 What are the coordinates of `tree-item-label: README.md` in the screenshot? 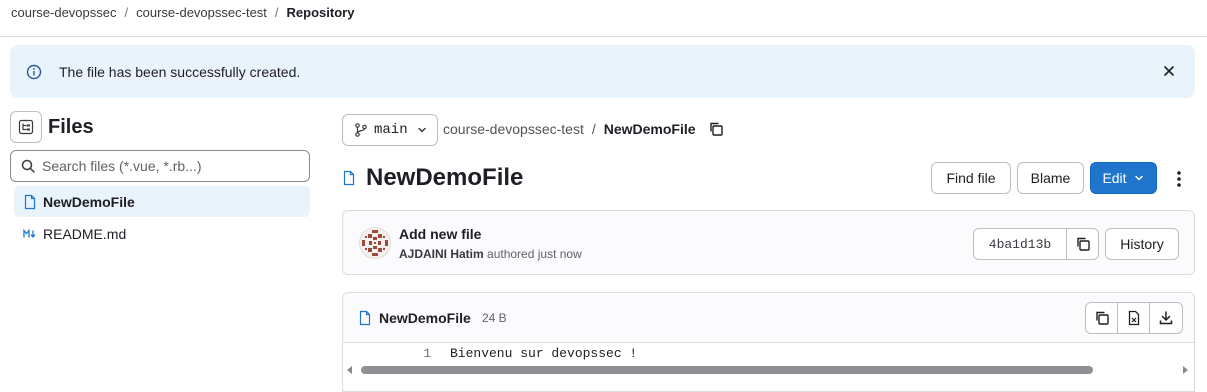 It's located at (85, 233).